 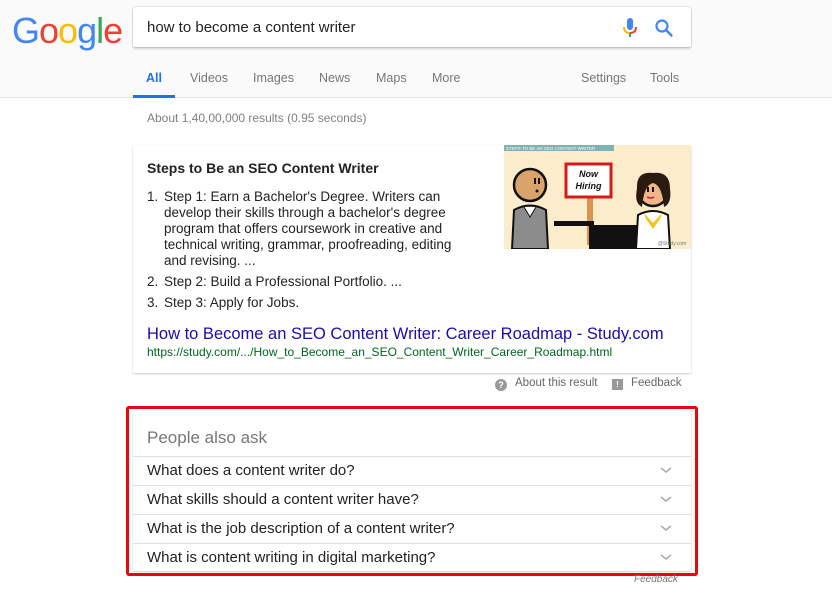 What do you see at coordinates (656, 579) in the screenshot?
I see `paa-feedback-link: Feedback` at bounding box center [656, 579].